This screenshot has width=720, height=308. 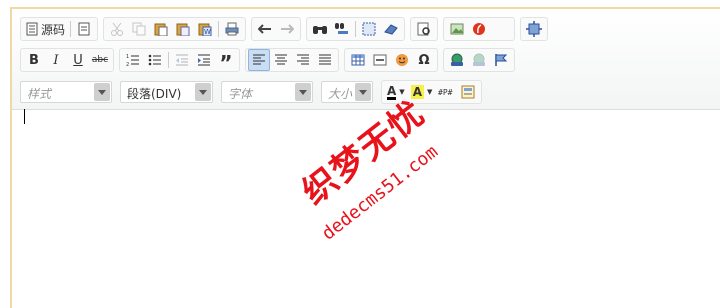 What do you see at coordinates (226, 61) in the screenshot?
I see `blockquote-button: ”` at bounding box center [226, 61].